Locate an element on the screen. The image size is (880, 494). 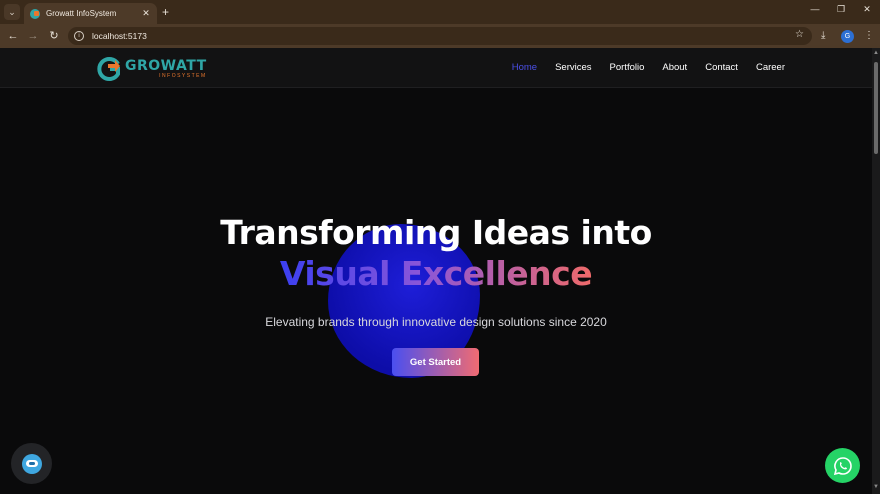
new-tab-button: + is located at coordinates (165, 12).